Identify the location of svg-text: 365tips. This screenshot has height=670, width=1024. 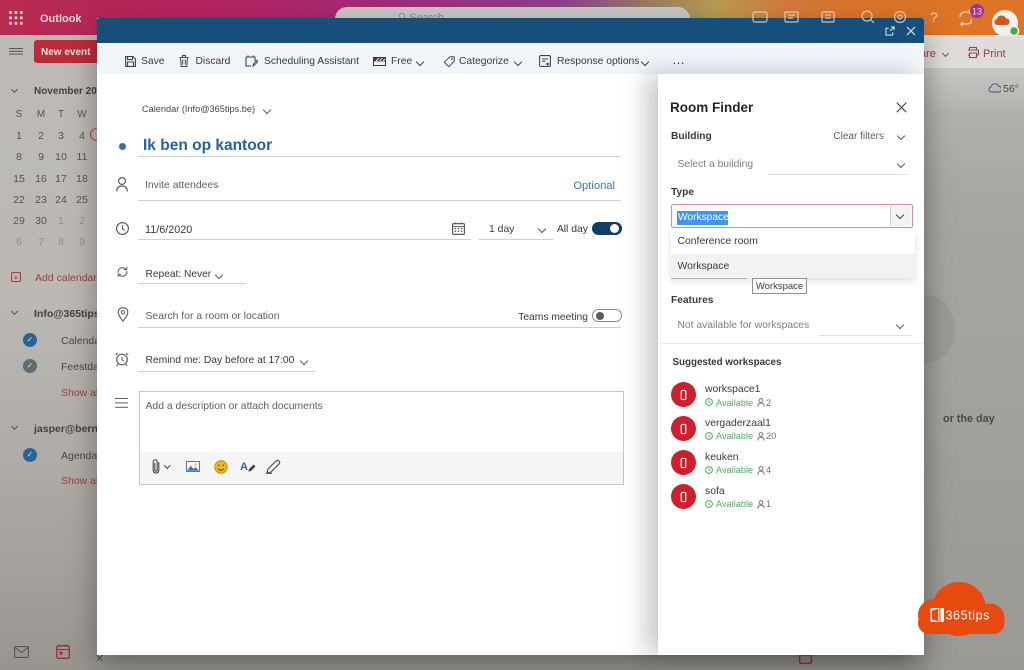
(968, 616).